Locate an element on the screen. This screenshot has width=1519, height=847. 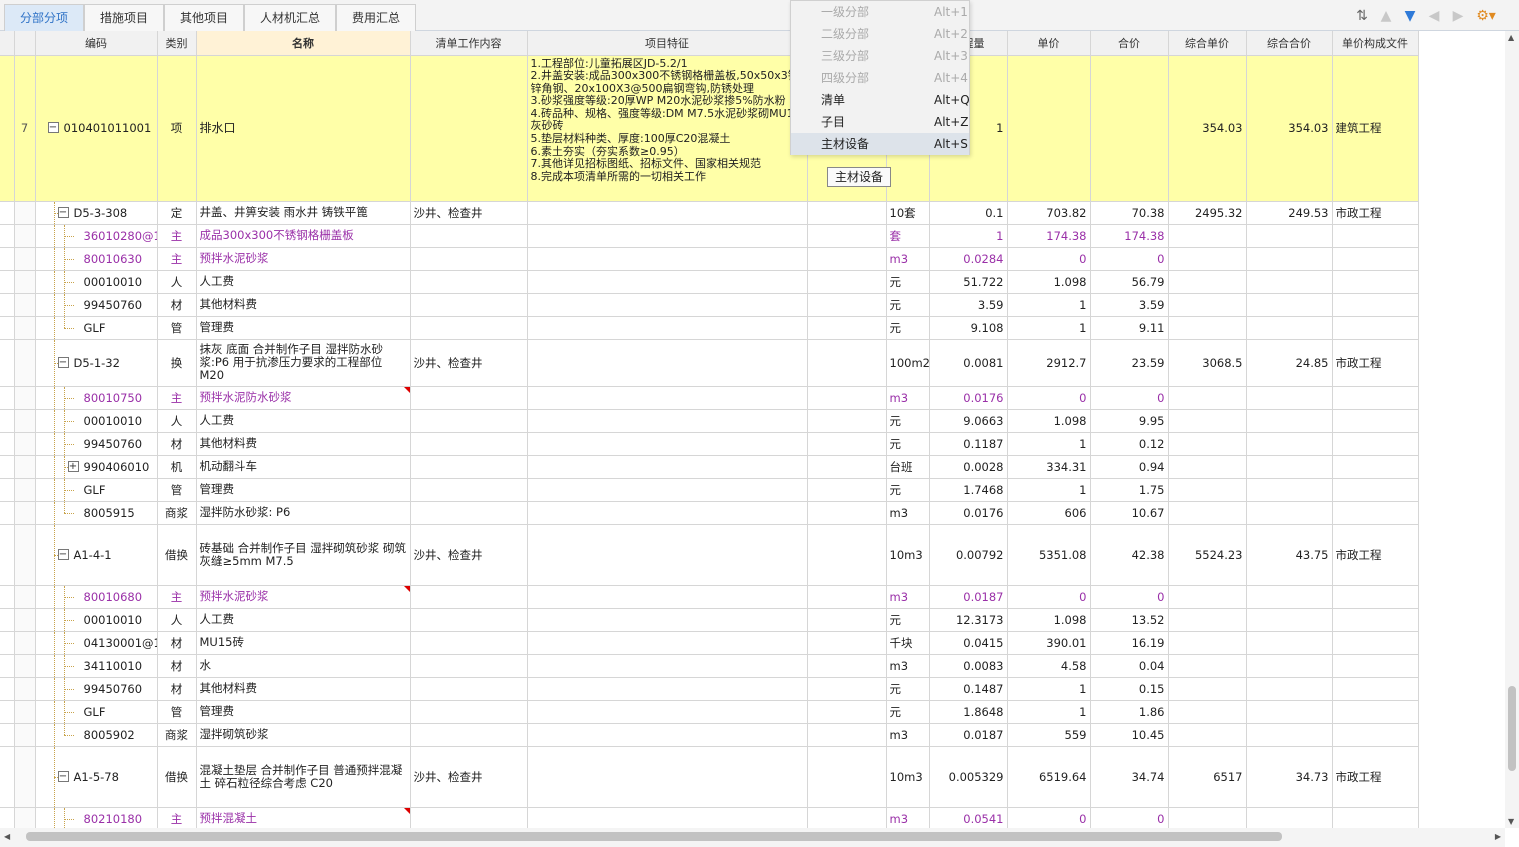
code-cell: 80010680 is located at coordinates (96, 597).